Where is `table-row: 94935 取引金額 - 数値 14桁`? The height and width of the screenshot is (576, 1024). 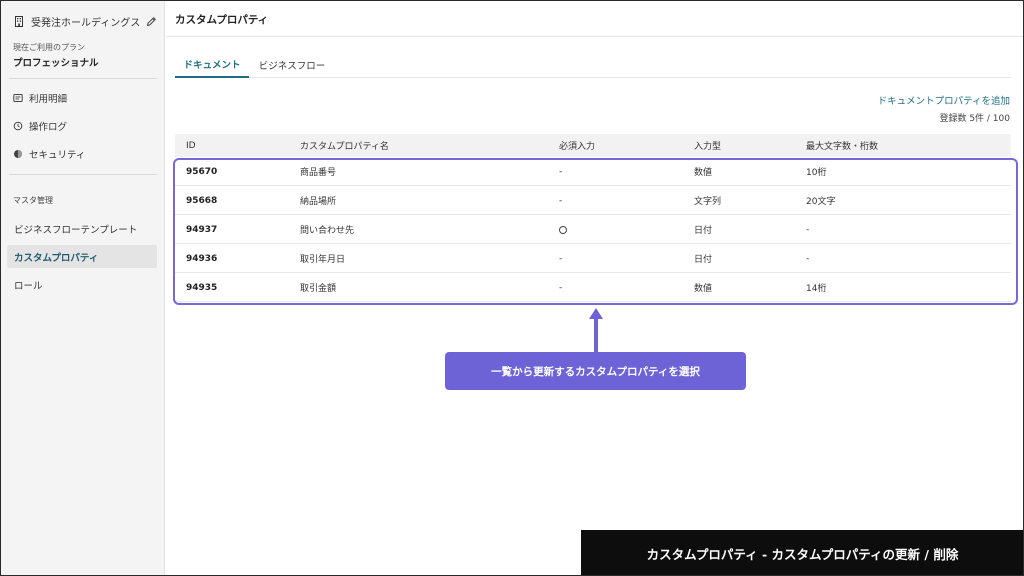 table-row: 94935 取引金額 - 数値 14桁 is located at coordinates (593, 287).